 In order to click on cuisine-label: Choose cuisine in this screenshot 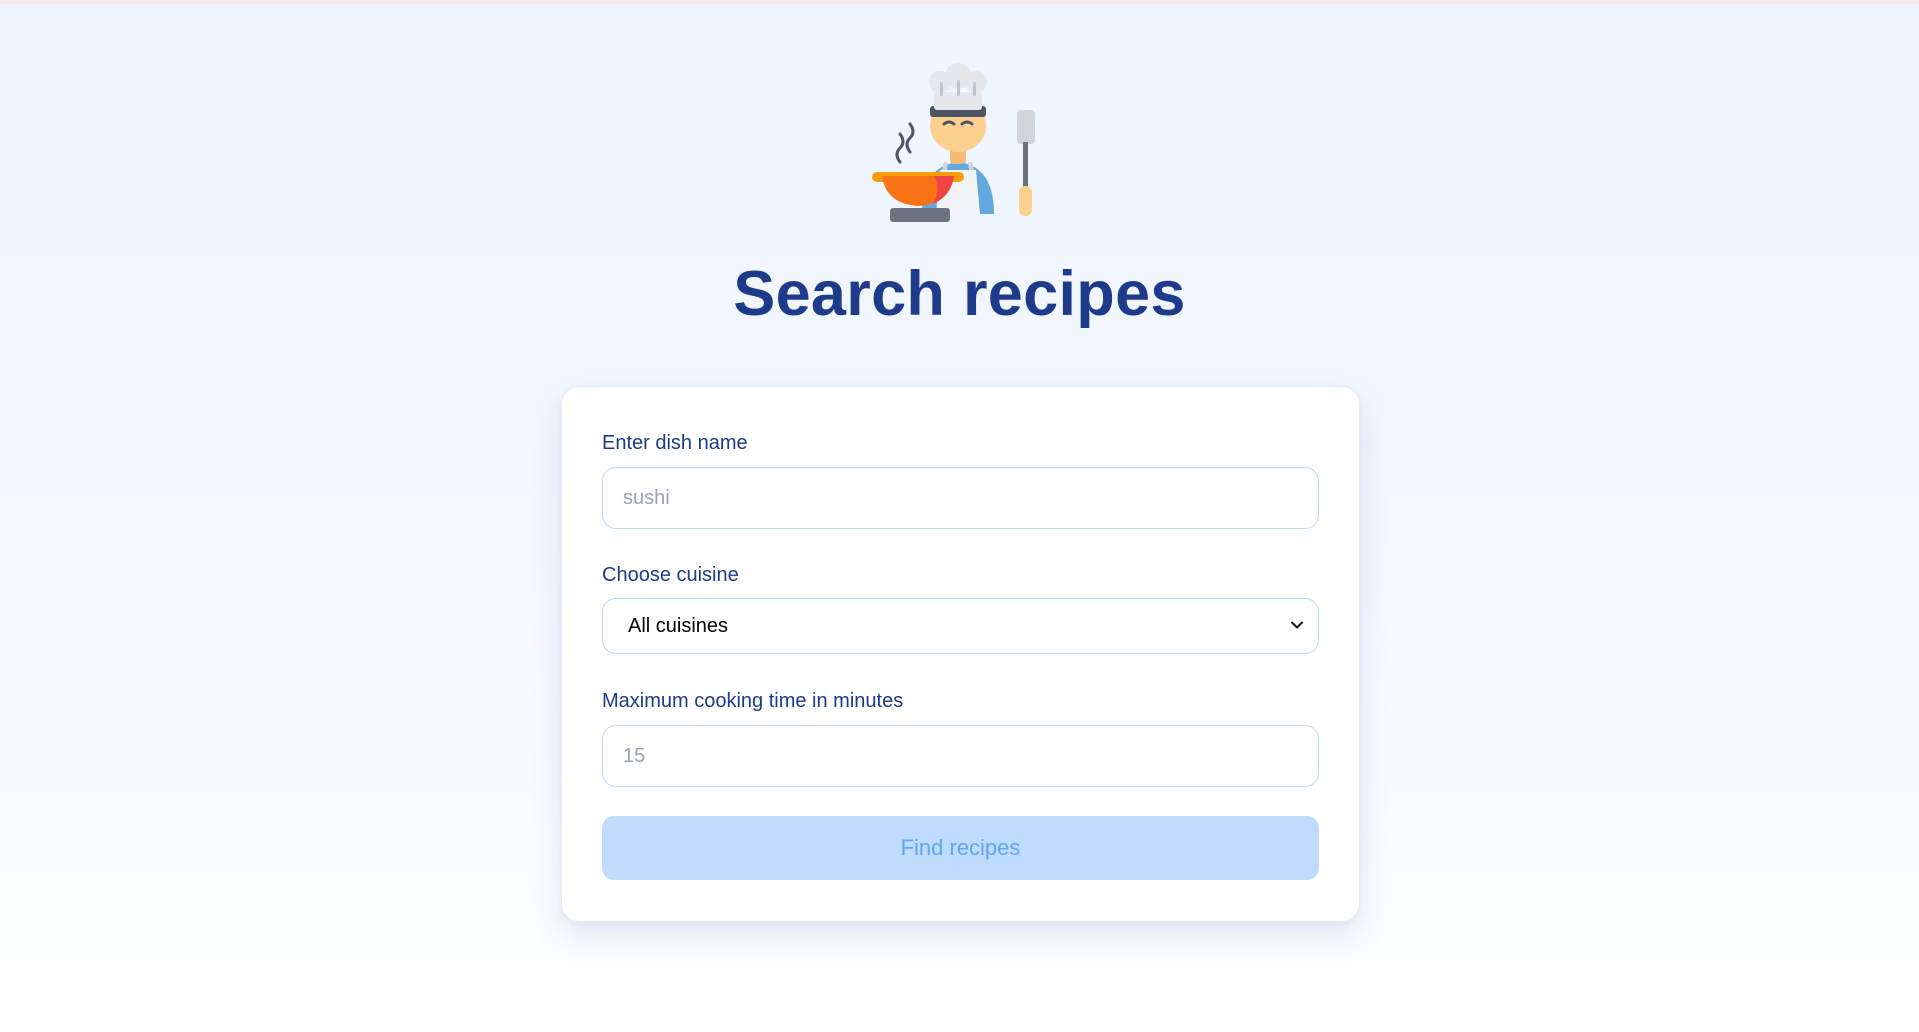, I will do `click(670, 575)`.